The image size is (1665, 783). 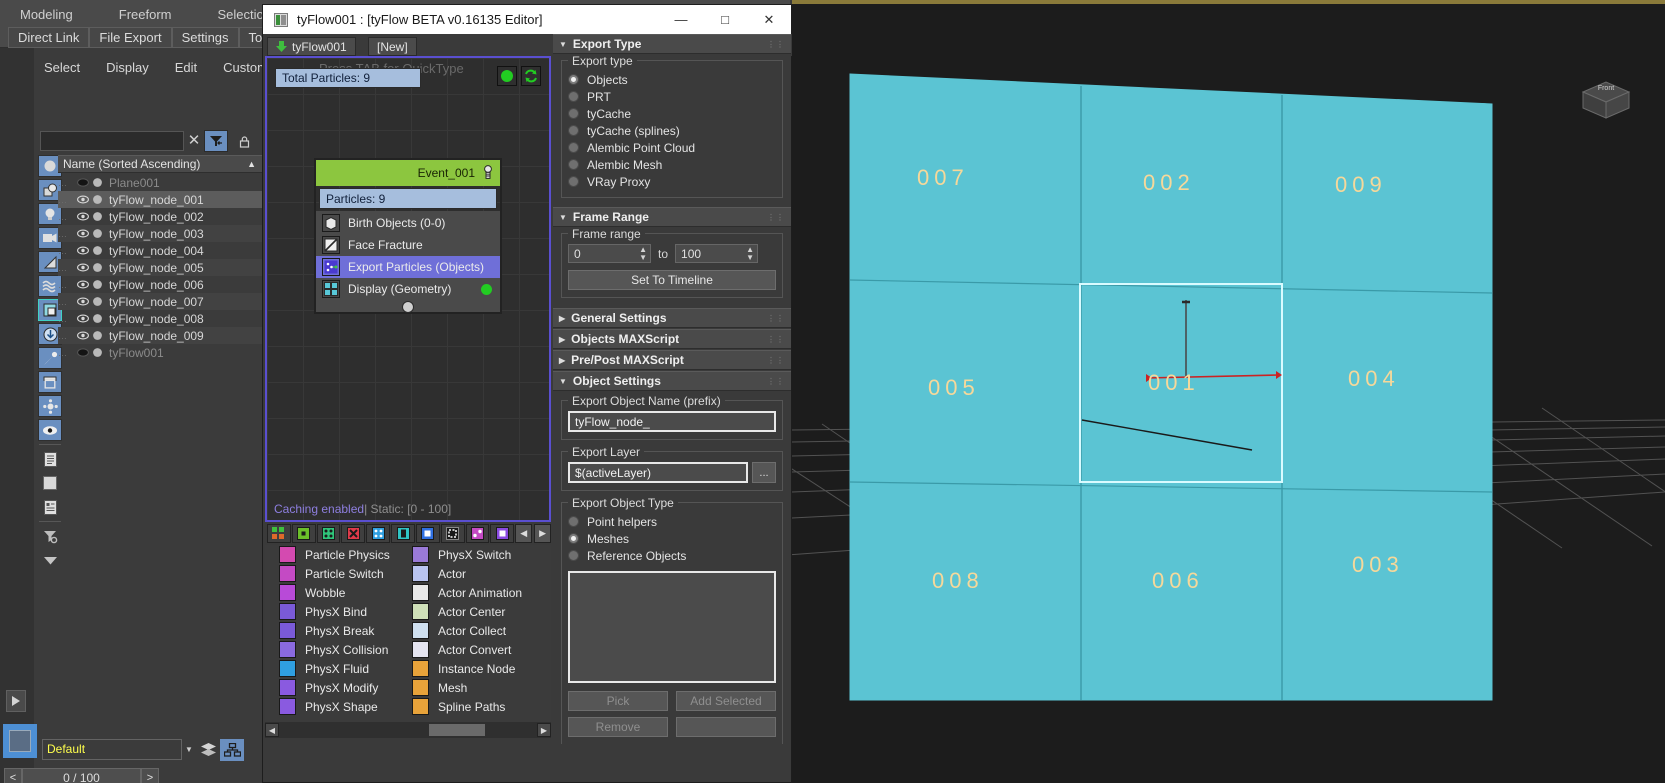 I want to click on tree-row: … tyFlow001, so click(x=160, y=352).